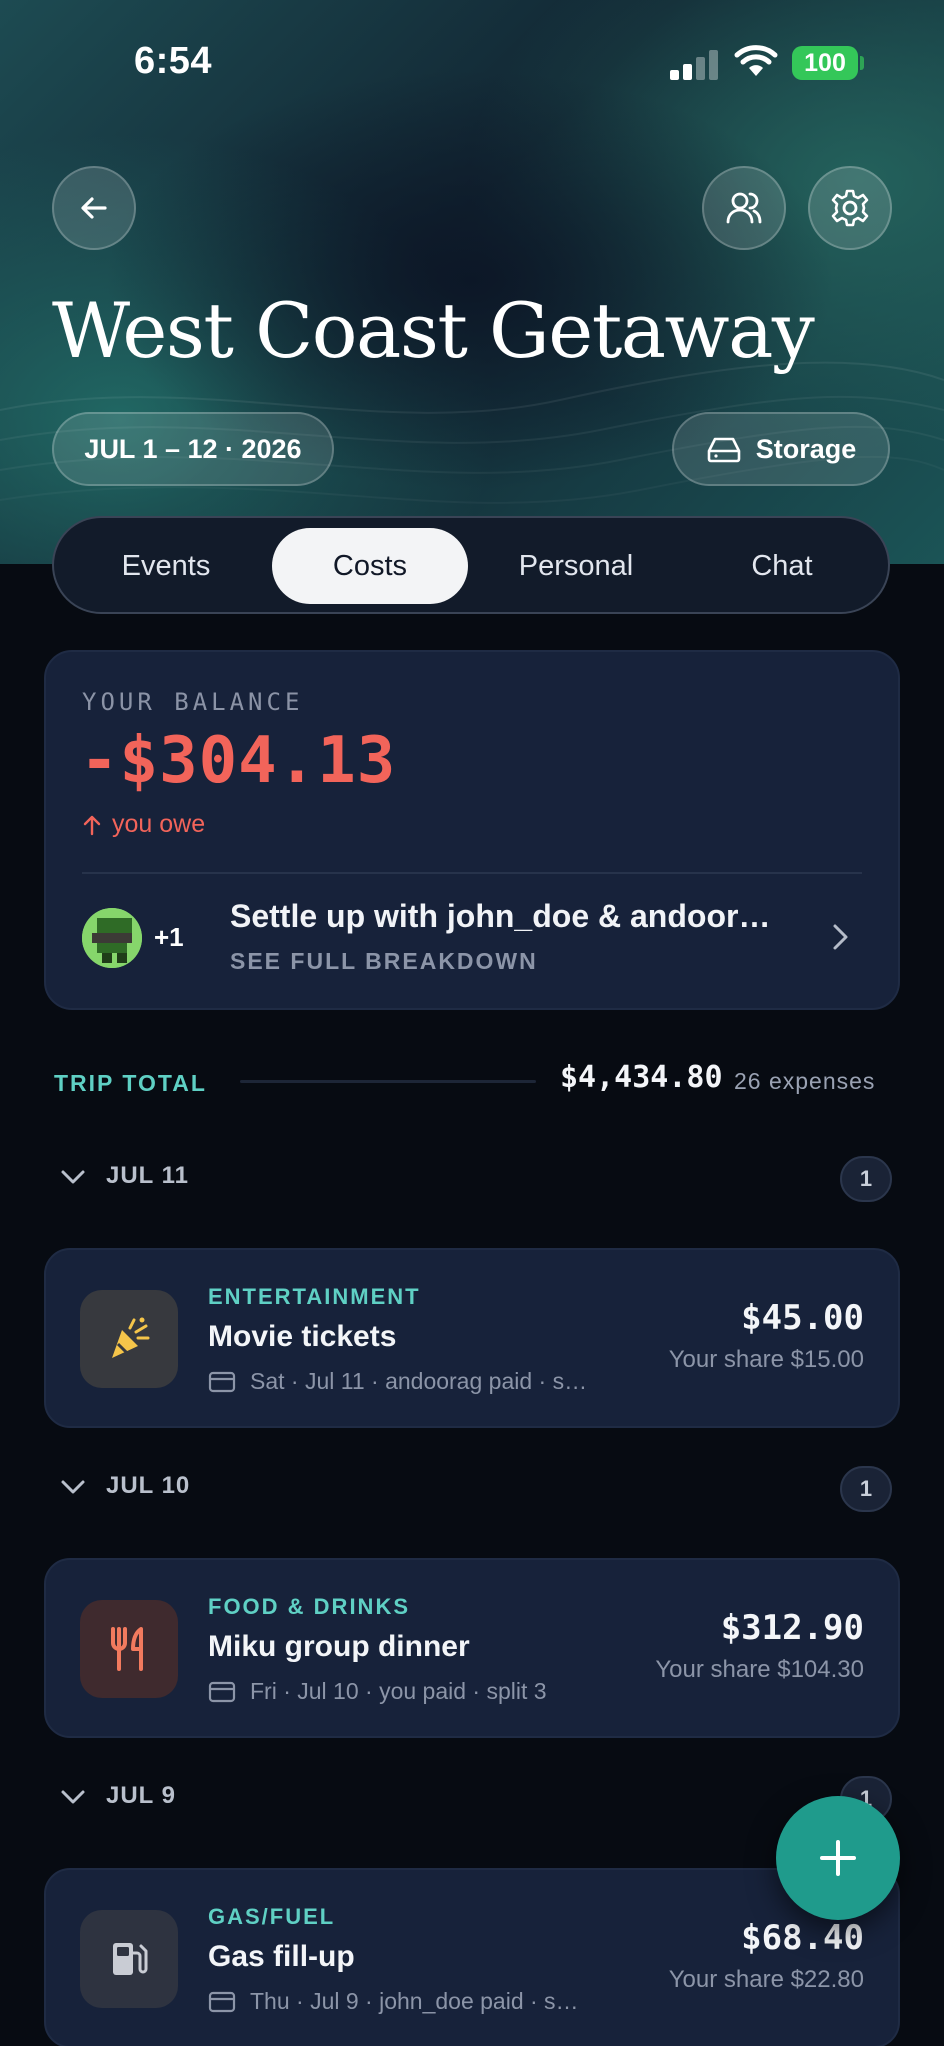 This screenshot has height=2046, width=944. I want to click on storage-button: Storage, so click(781, 449).